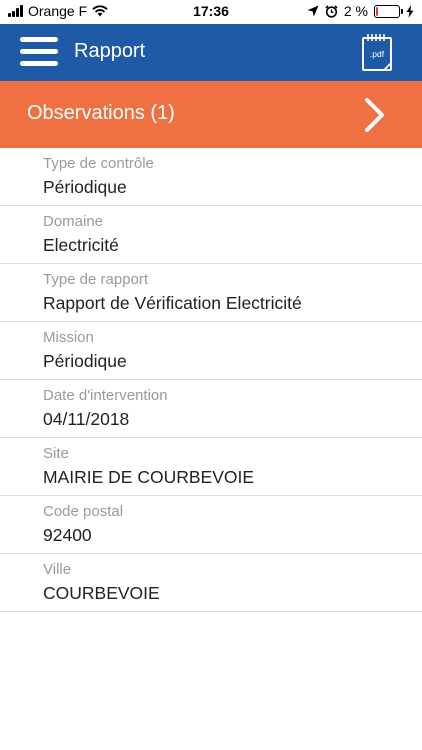 The width and height of the screenshot is (422, 750). Describe the element at coordinates (149, 477) in the screenshot. I see `detail-value: MAIRIE DE COURBEVOIE` at that location.